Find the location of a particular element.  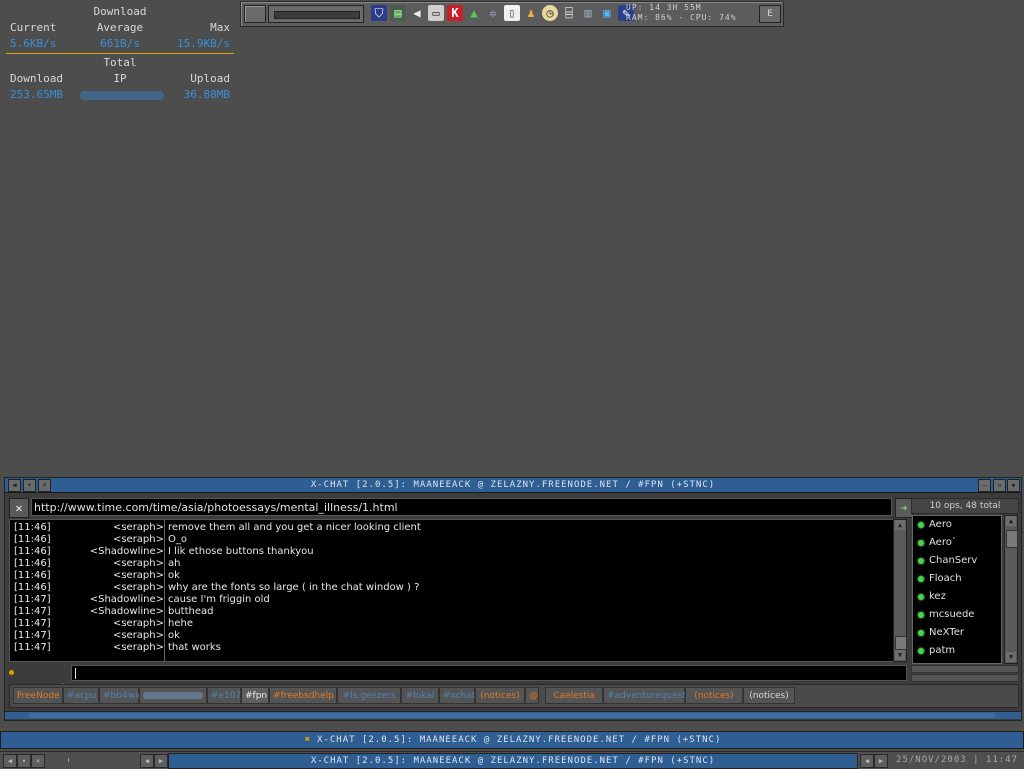

chat-line: [11:46] <seraph> ah is located at coordinates (450, 564).